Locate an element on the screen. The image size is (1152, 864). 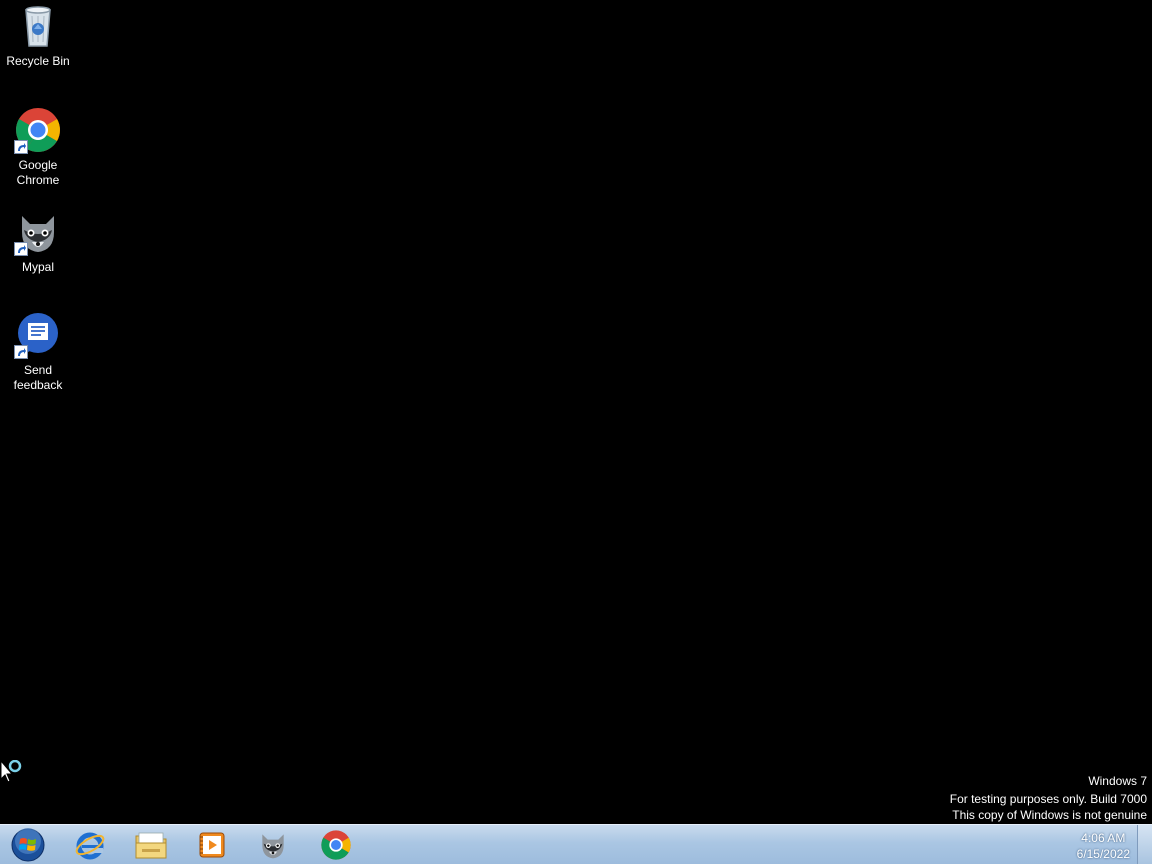
taskbar: 4:06 AM 6/15/2022 is located at coordinates (576, 844).